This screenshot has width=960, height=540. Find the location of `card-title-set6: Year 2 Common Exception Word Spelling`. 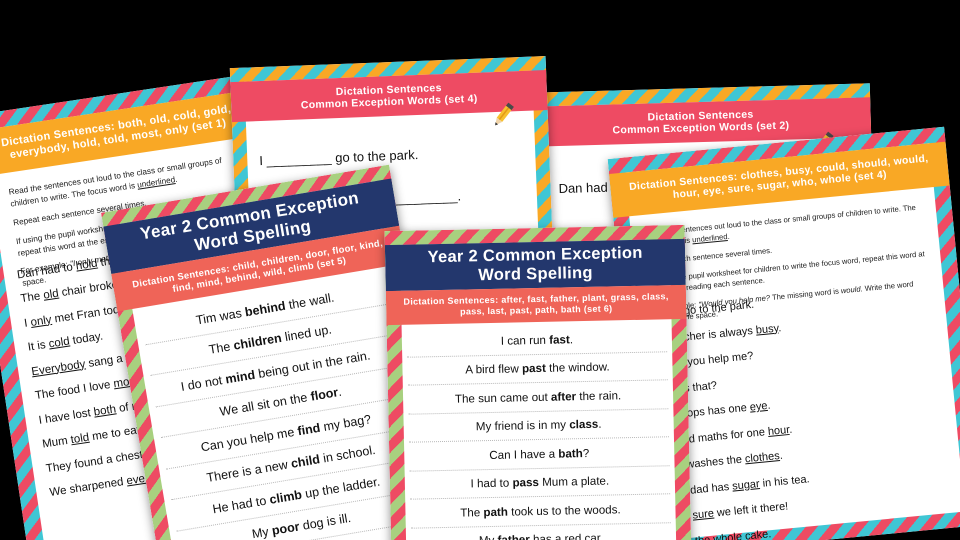

card-title-set6: Year 2 Common Exception Word Spelling is located at coordinates (535, 265).